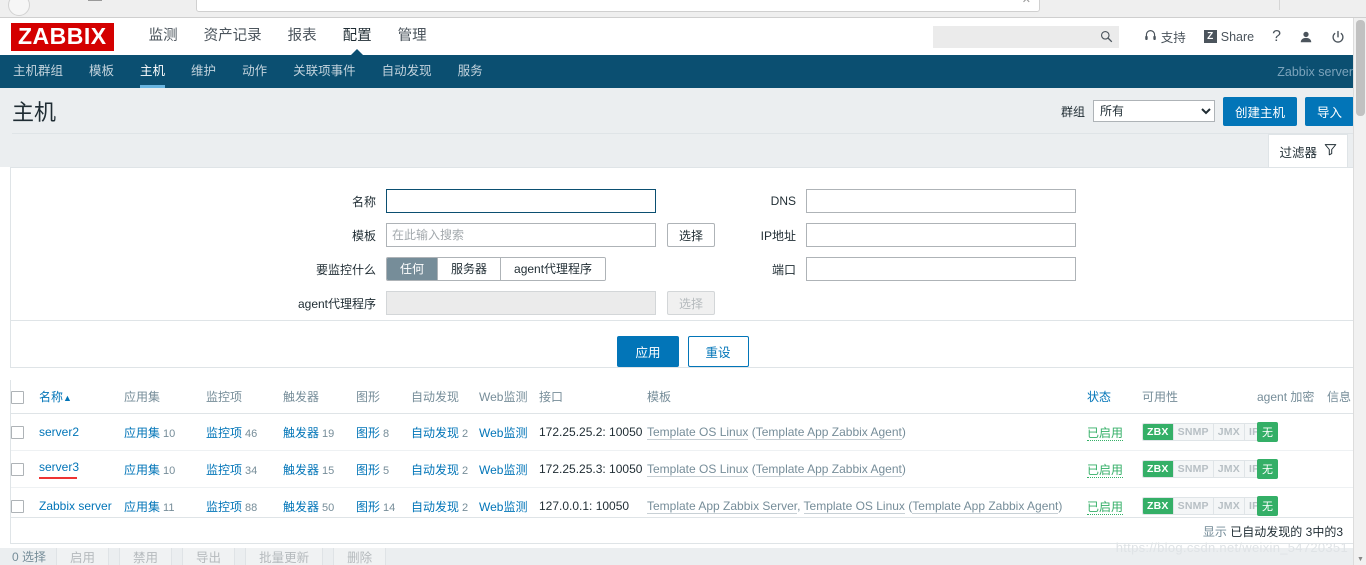 This screenshot has height=565, width=1366. Describe the element at coordinates (203, 71) in the screenshot. I see `subnav-item-maintenance: 维护` at that location.